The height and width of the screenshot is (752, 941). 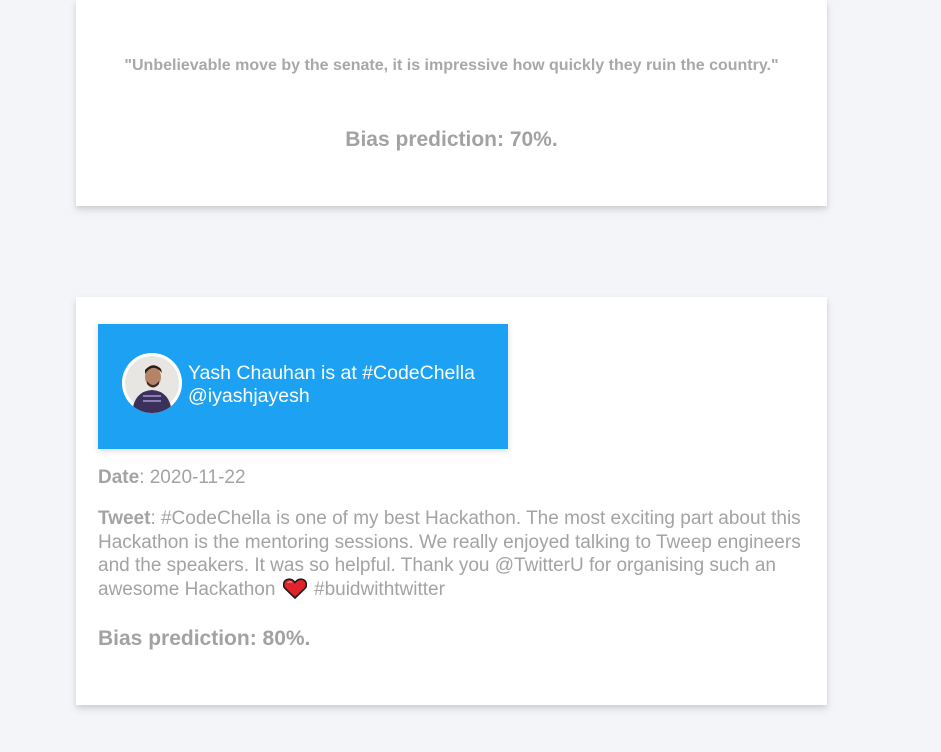 I want to click on tweet-label: Tweet, so click(x=124, y=518).